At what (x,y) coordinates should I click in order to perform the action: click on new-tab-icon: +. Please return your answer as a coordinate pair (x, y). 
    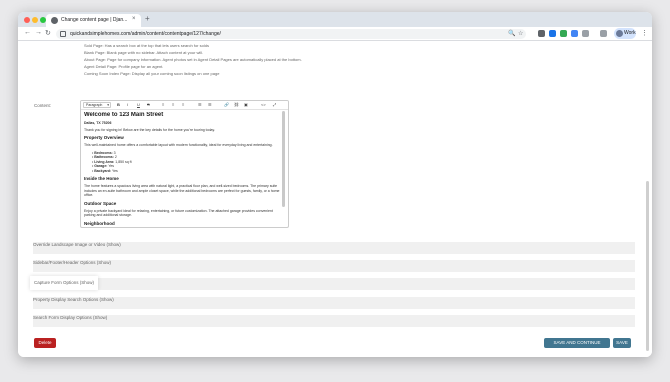
    Looking at the image, I should click on (147, 18).